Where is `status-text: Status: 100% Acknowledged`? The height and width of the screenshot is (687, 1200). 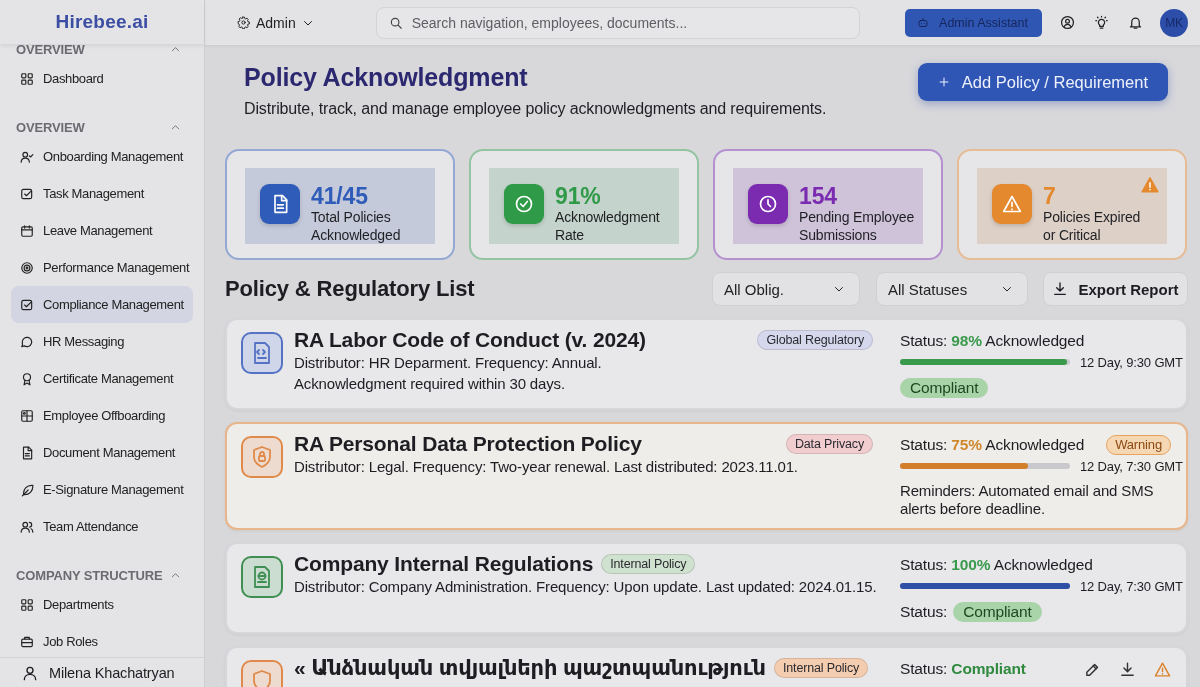
status-text: Status: 100% Acknowledged is located at coordinates (996, 565).